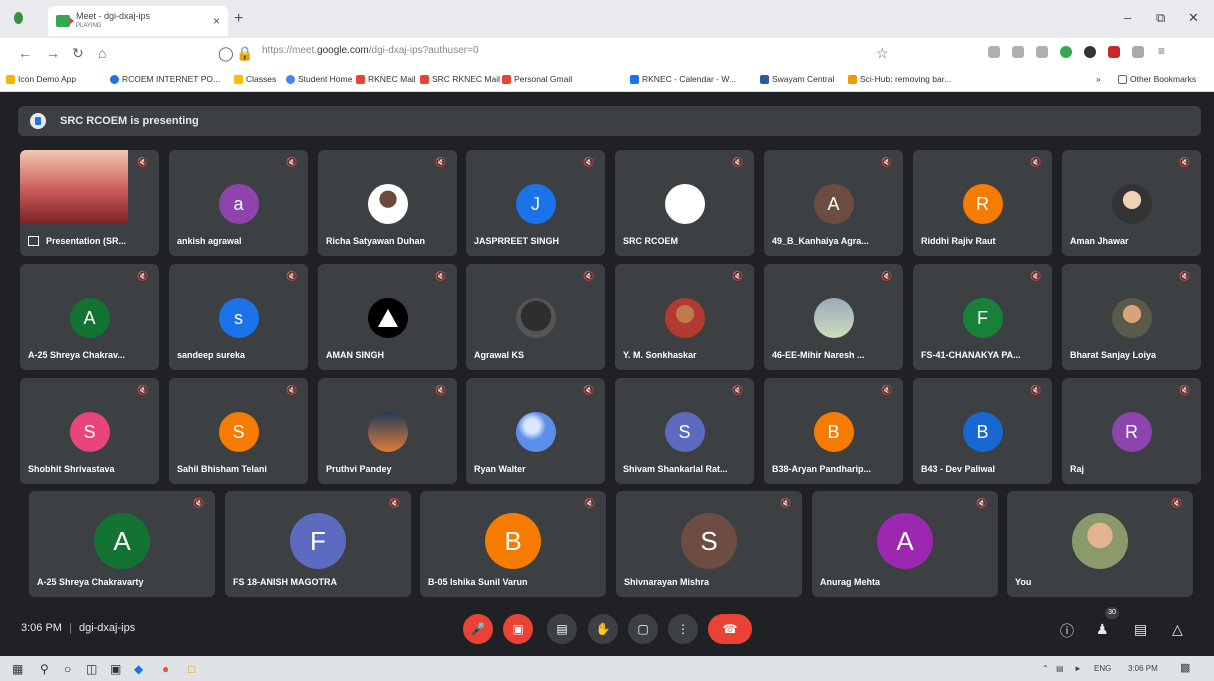 This screenshot has width=1214, height=681. I want to click on camera-off-button: ▣, so click(518, 629).